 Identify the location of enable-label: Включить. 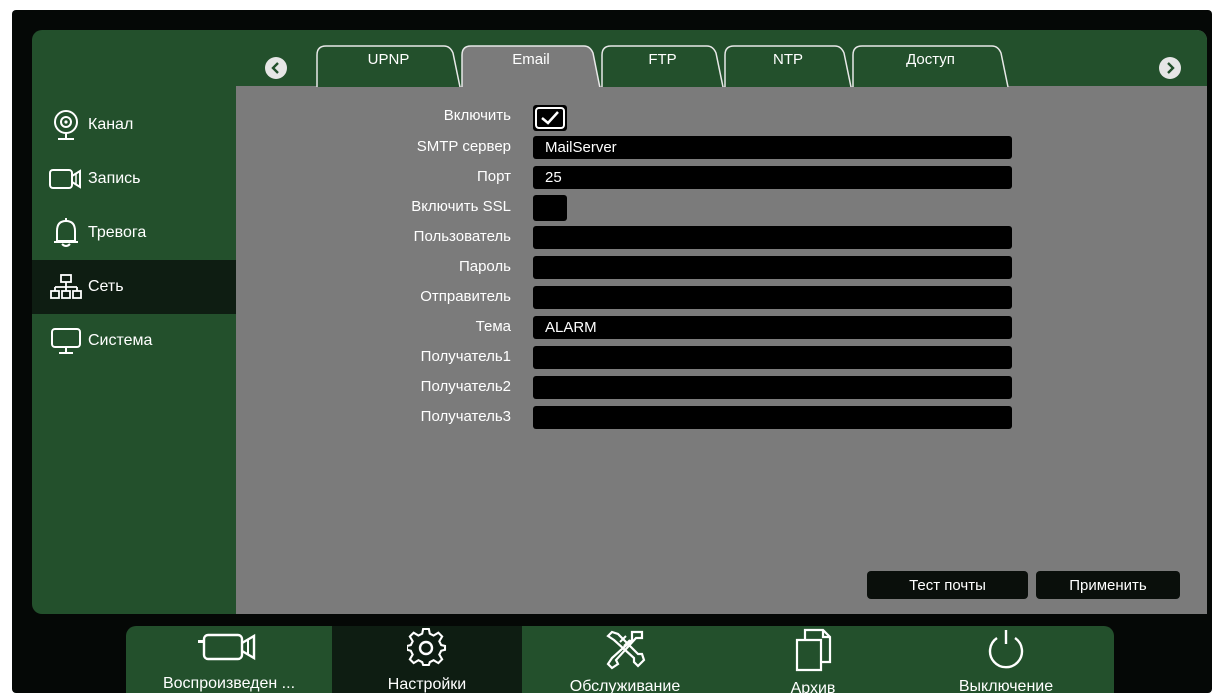
(477, 115).